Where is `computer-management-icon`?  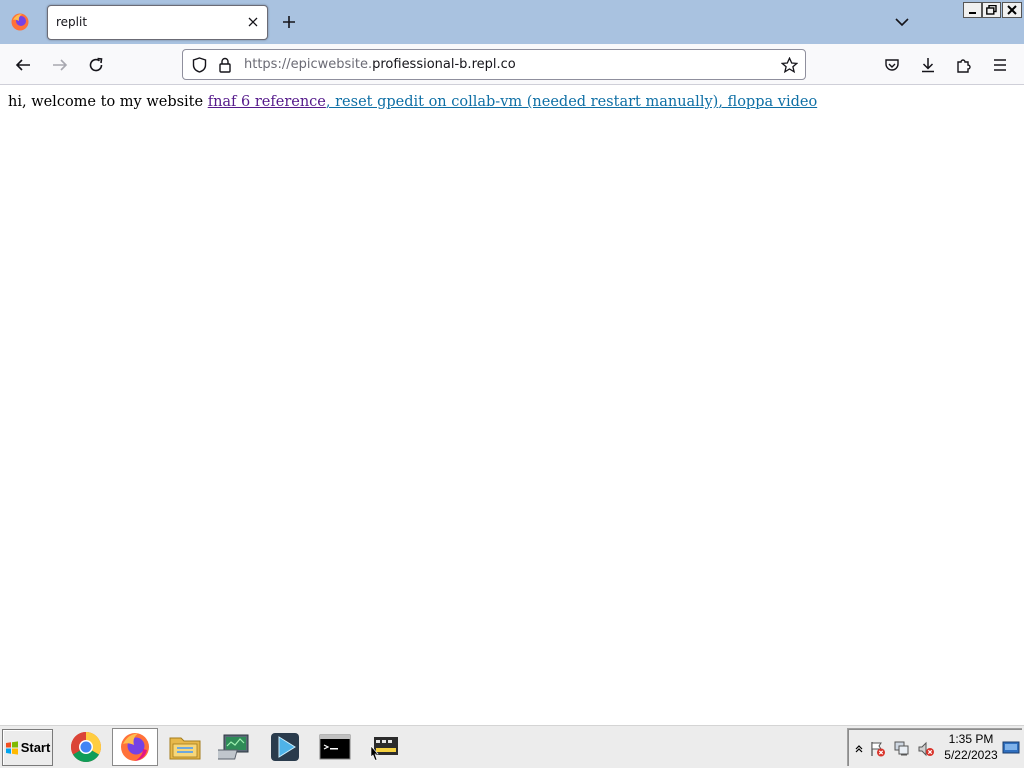
computer-management-icon is located at coordinates (233, 747).